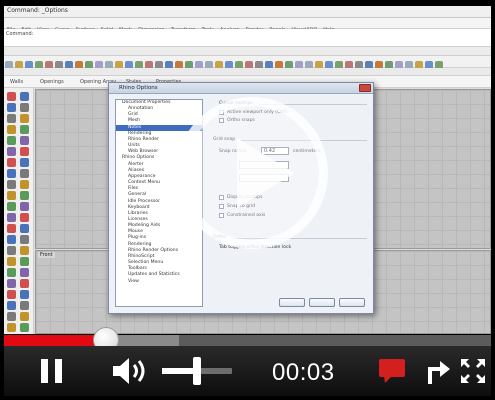 This screenshot has width=495, height=400. I want to click on pause-icon, so click(52, 371).